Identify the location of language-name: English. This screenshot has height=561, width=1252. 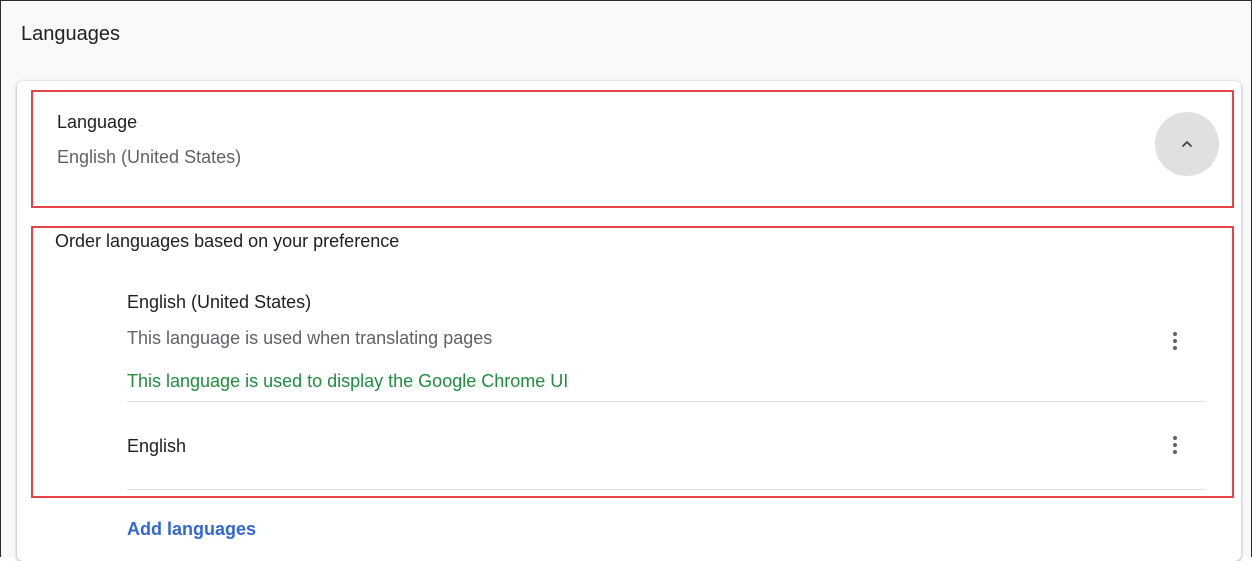
(157, 446).